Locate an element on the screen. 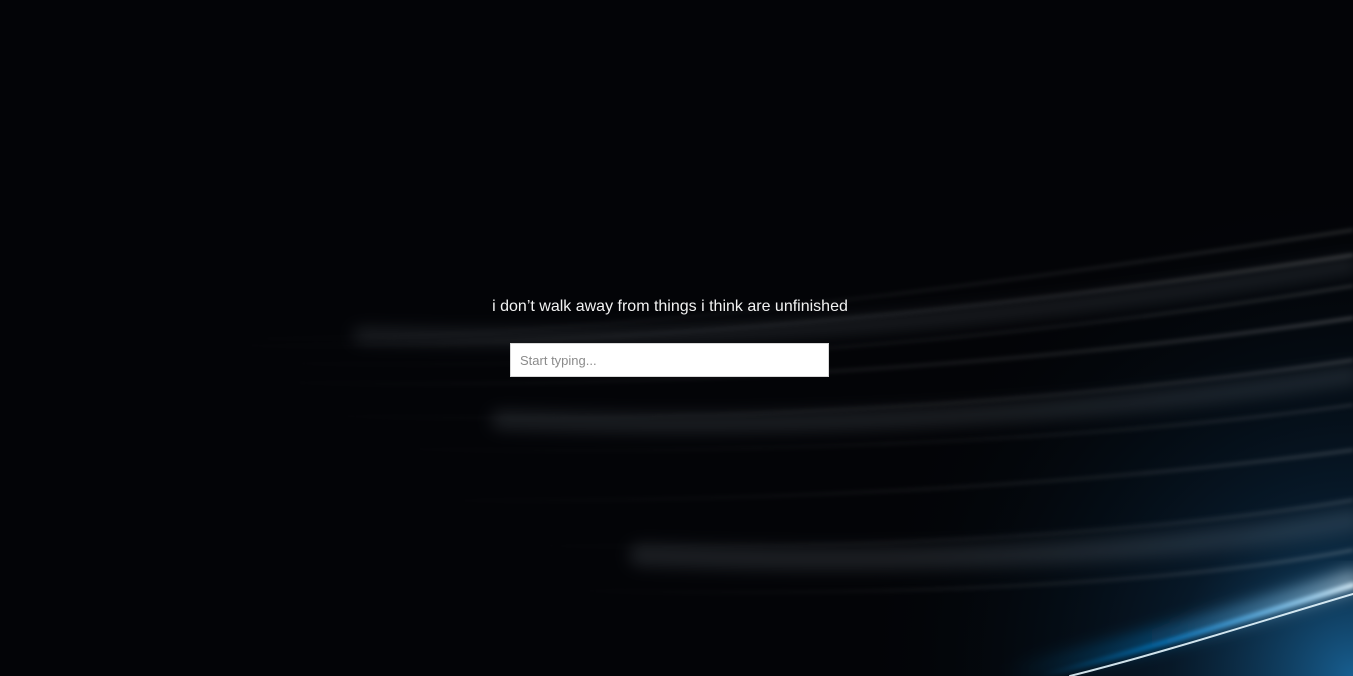  search-box is located at coordinates (669, 360).